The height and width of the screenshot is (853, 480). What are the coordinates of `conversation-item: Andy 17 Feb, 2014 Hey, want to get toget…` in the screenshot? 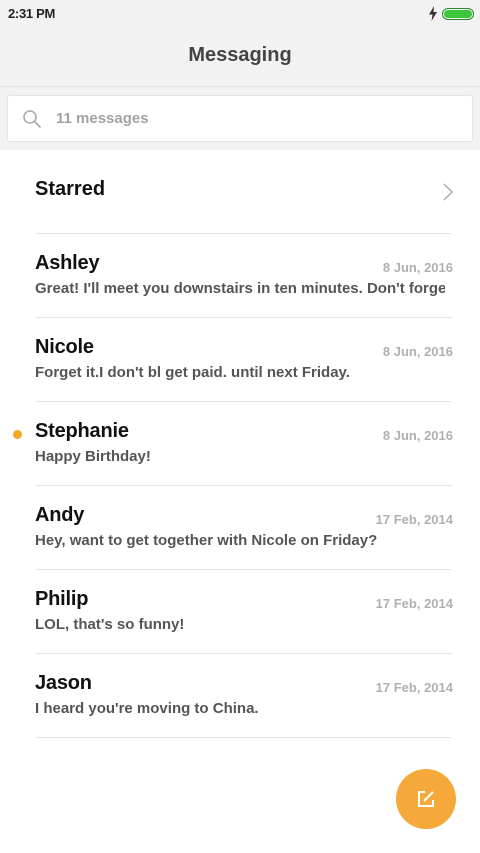 It's located at (240, 528).